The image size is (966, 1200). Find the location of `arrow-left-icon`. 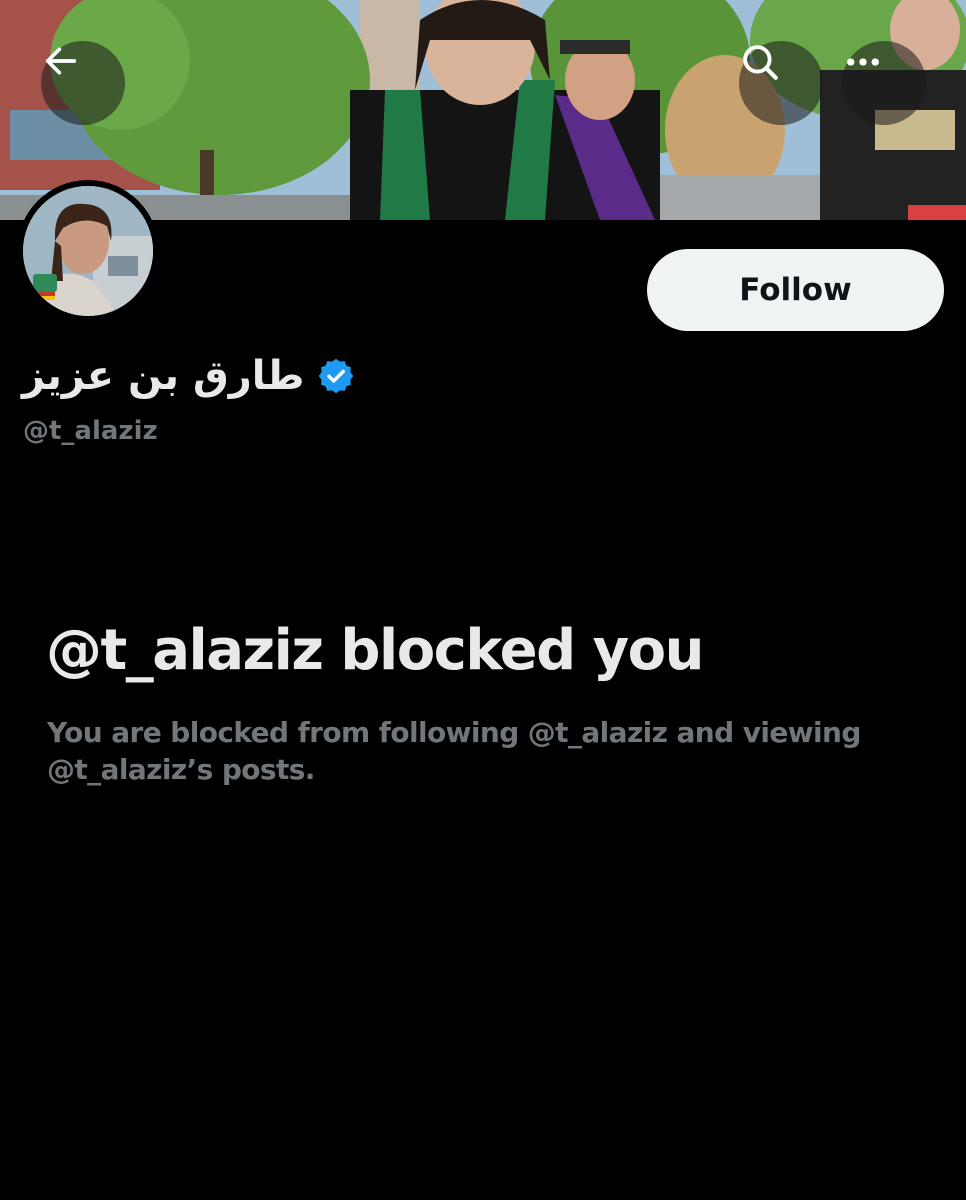

arrow-left-icon is located at coordinates (61, 61).